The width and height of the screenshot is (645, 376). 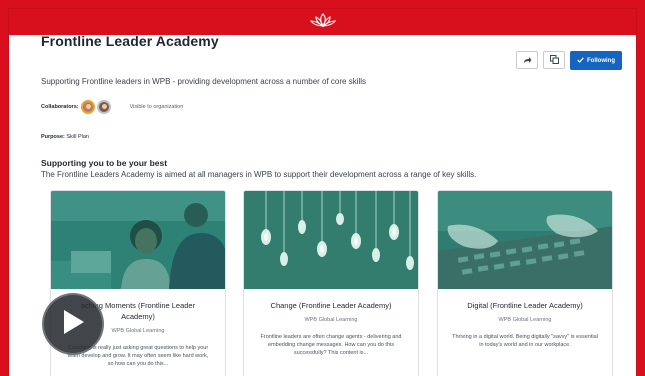 I want to click on visibility-label: Visible to organization, so click(x=156, y=107).